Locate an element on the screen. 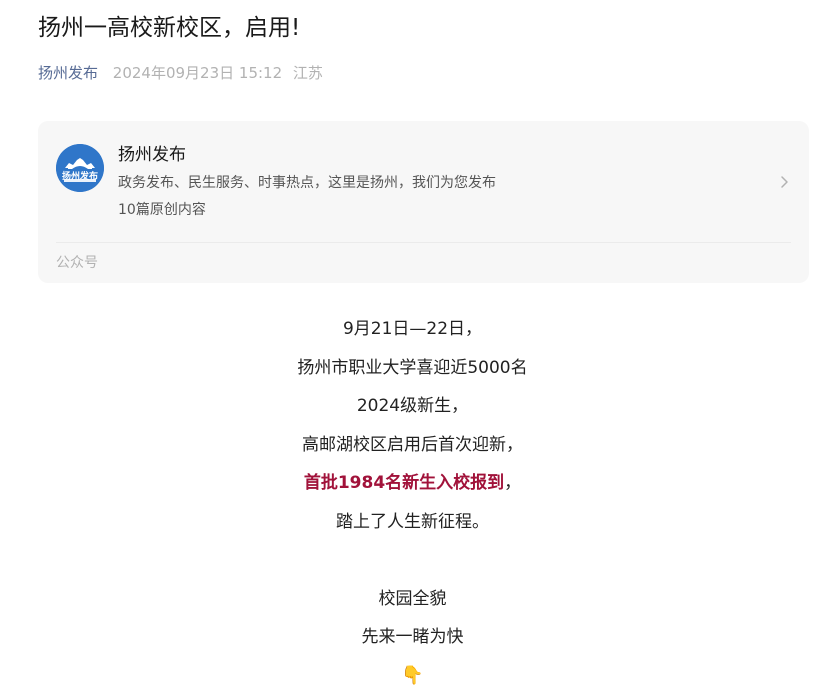  card-divider is located at coordinates (423, 242).